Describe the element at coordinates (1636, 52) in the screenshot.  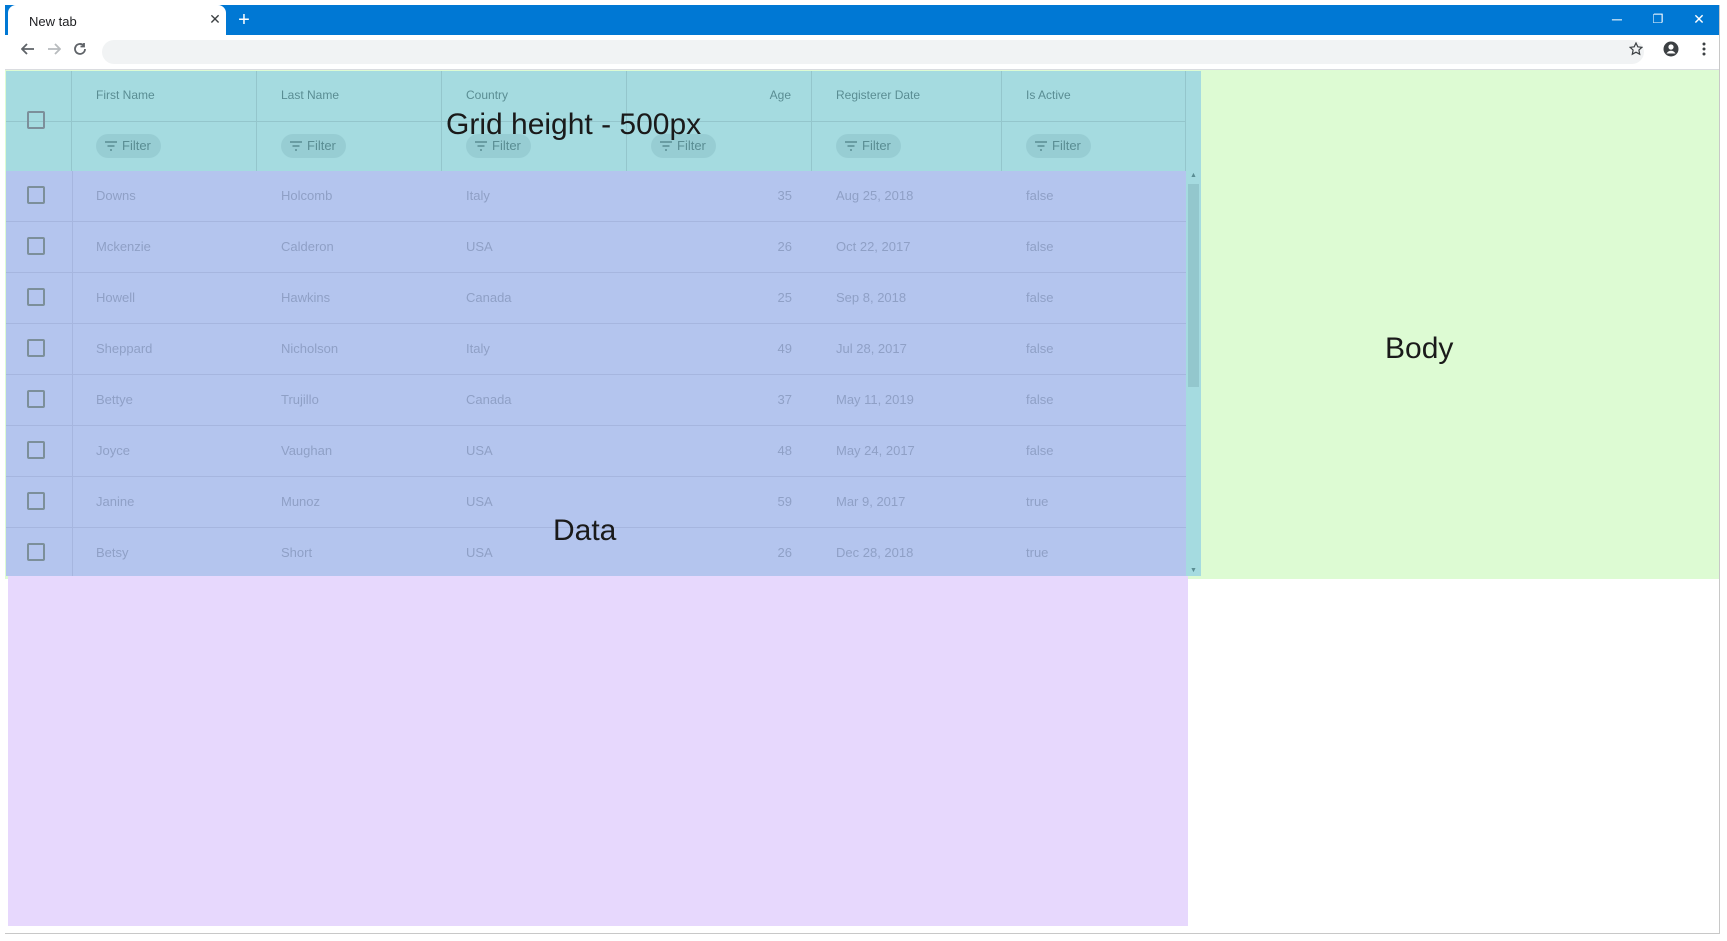
I see `bookmark-star-icon` at that location.